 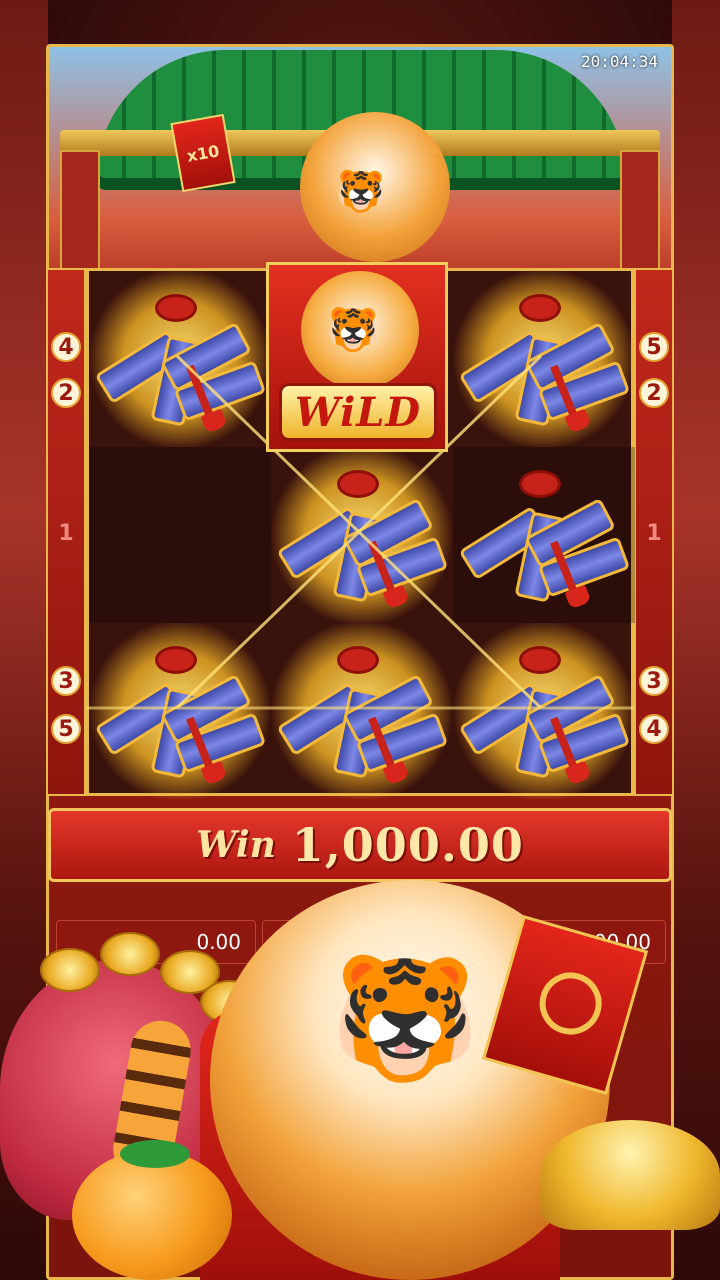 What do you see at coordinates (630, 1175) in the screenshot?
I see `gold-ingot-icon` at bounding box center [630, 1175].